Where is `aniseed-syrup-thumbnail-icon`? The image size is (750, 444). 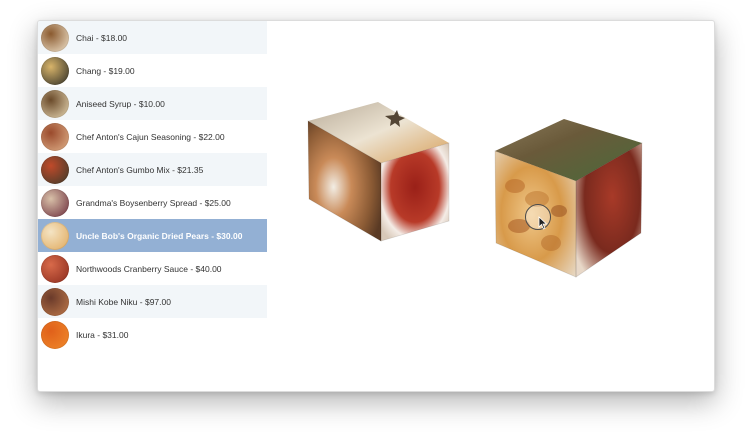 aniseed-syrup-thumbnail-icon is located at coordinates (55, 103).